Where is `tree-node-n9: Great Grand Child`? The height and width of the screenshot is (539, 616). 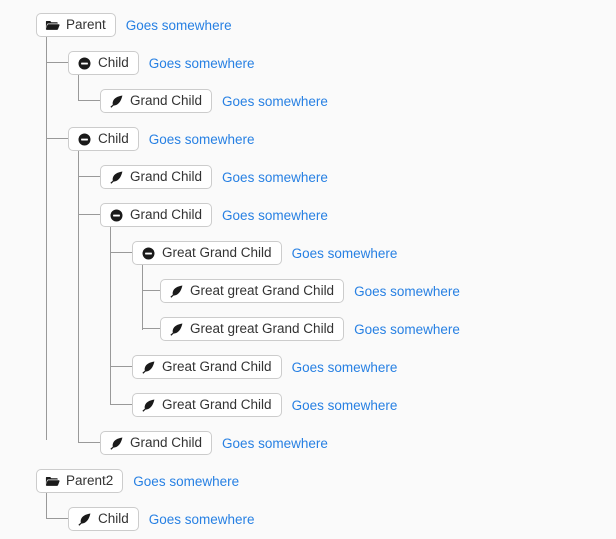 tree-node-n9: Great Grand Child is located at coordinates (207, 367).